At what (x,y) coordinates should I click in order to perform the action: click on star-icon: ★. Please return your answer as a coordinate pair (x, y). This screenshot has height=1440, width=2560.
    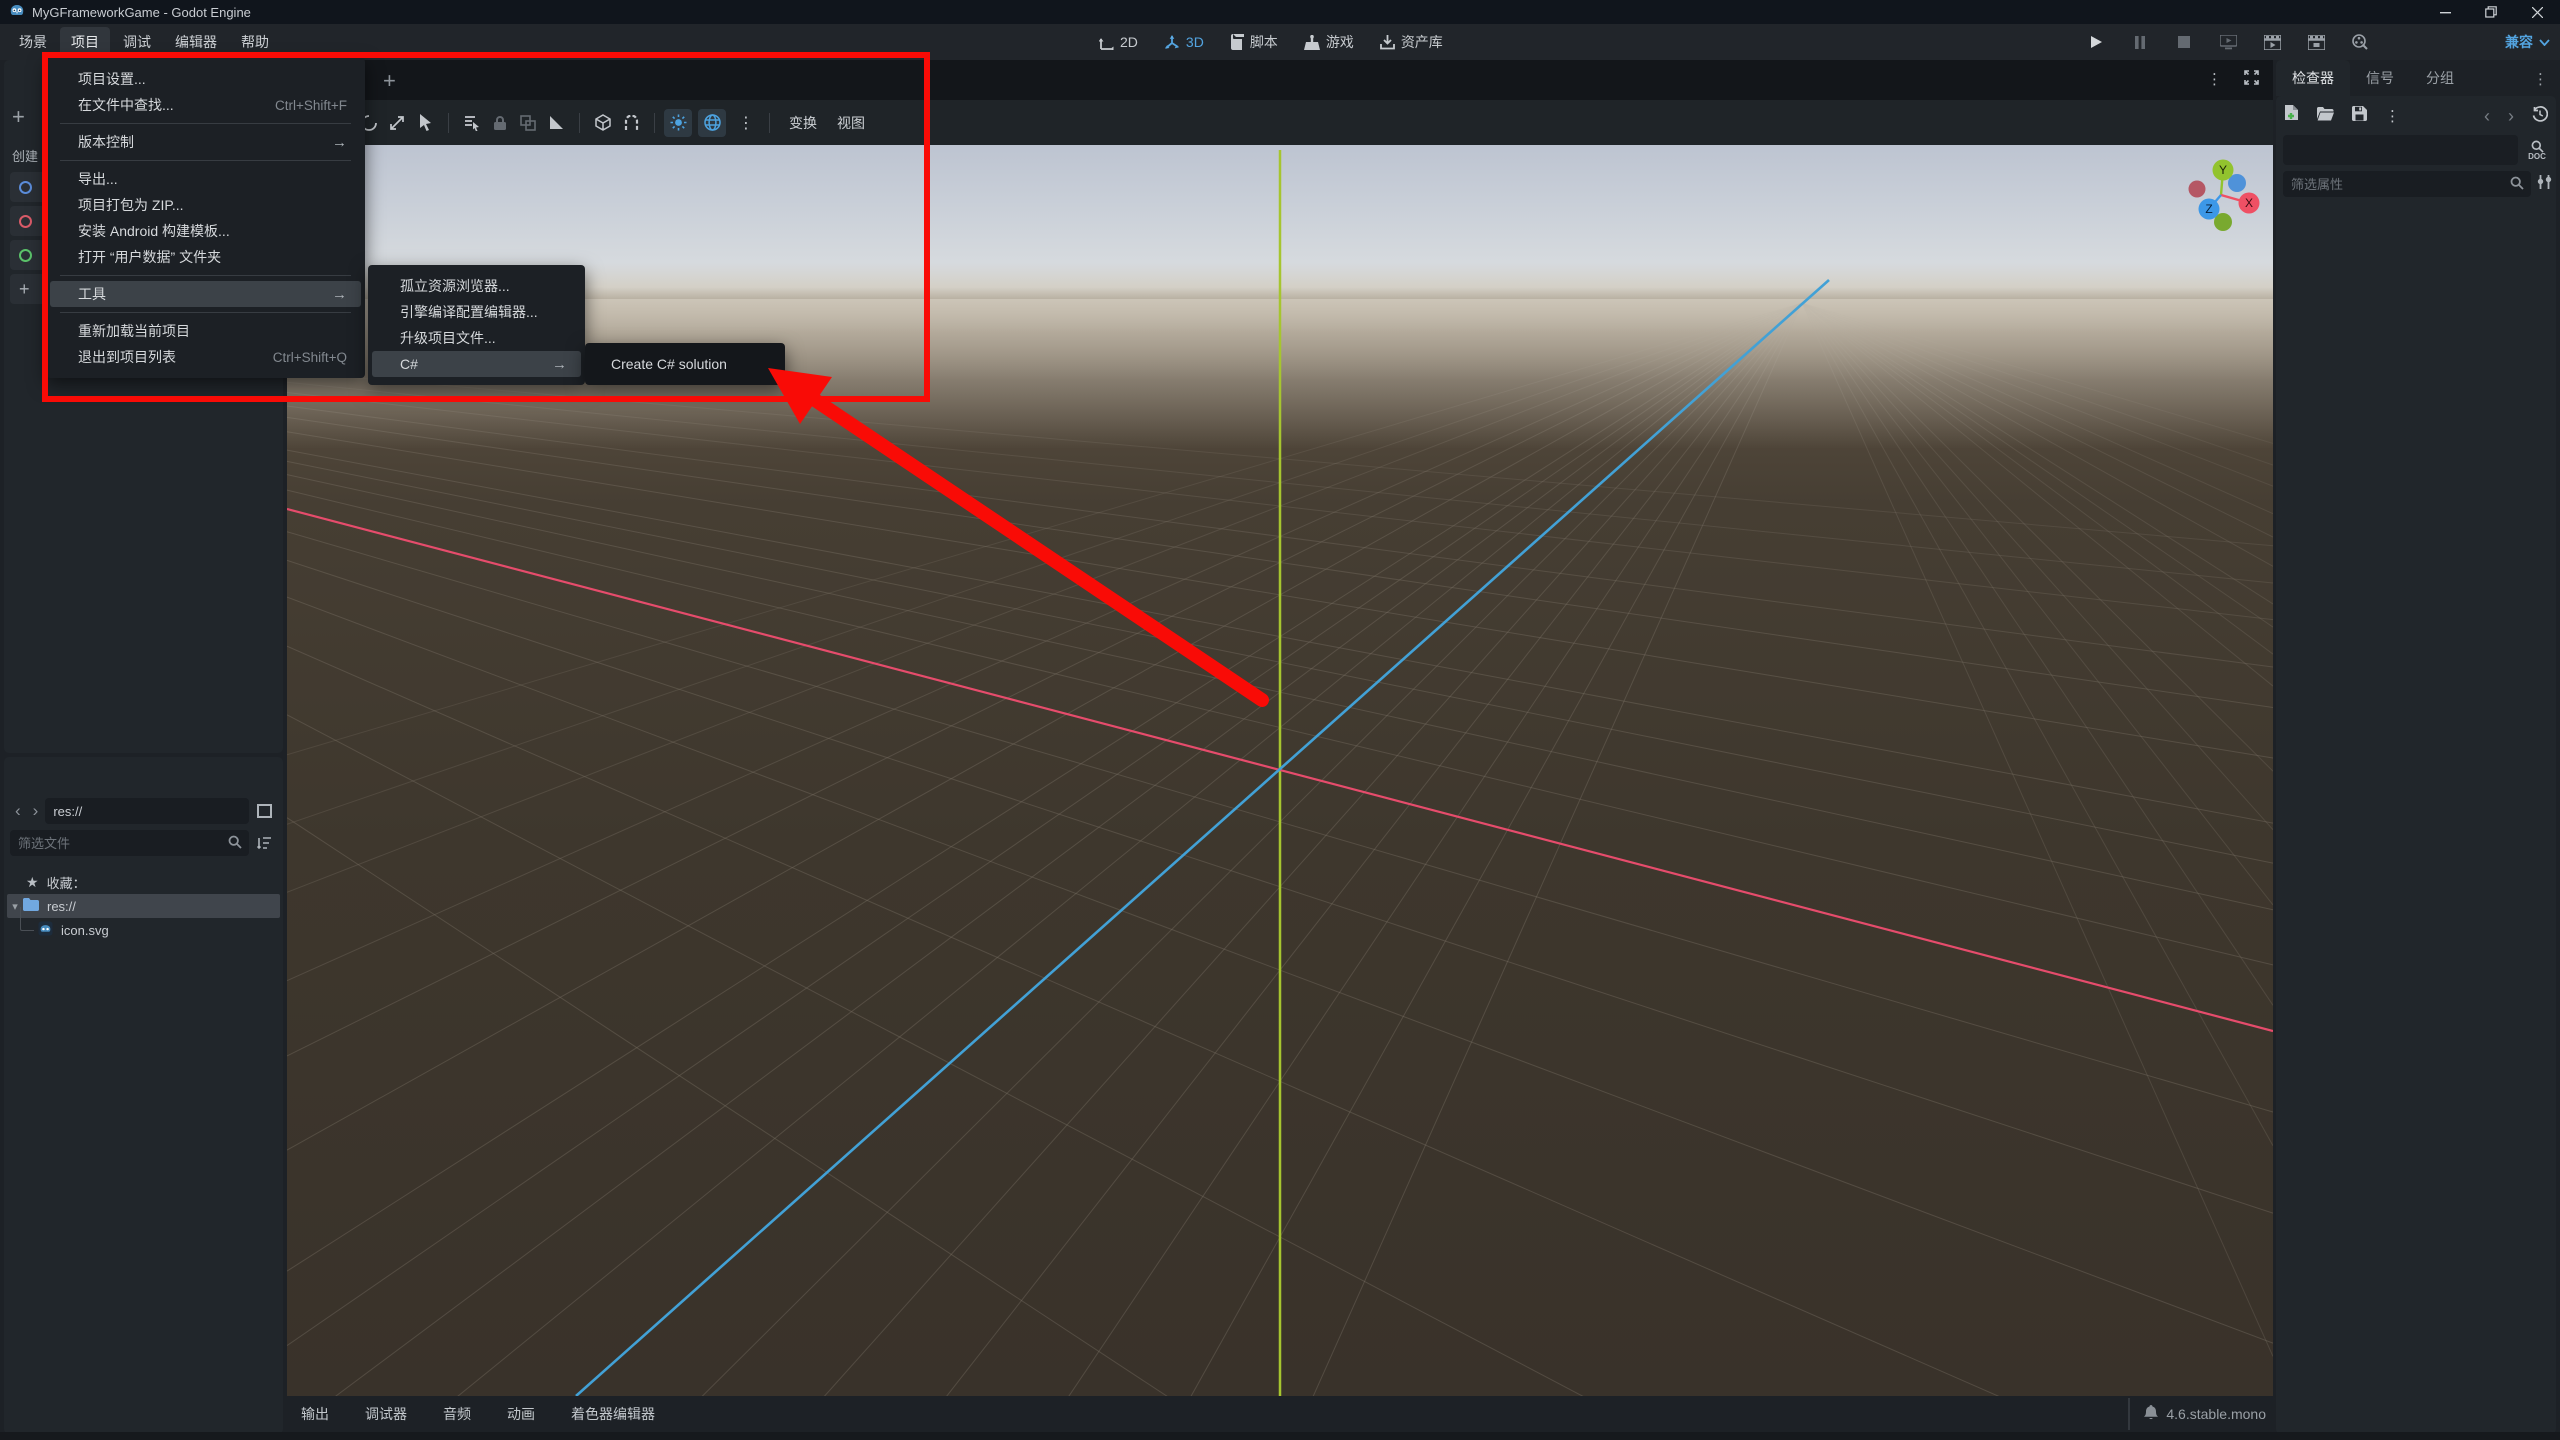
    Looking at the image, I should click on (32, 881).